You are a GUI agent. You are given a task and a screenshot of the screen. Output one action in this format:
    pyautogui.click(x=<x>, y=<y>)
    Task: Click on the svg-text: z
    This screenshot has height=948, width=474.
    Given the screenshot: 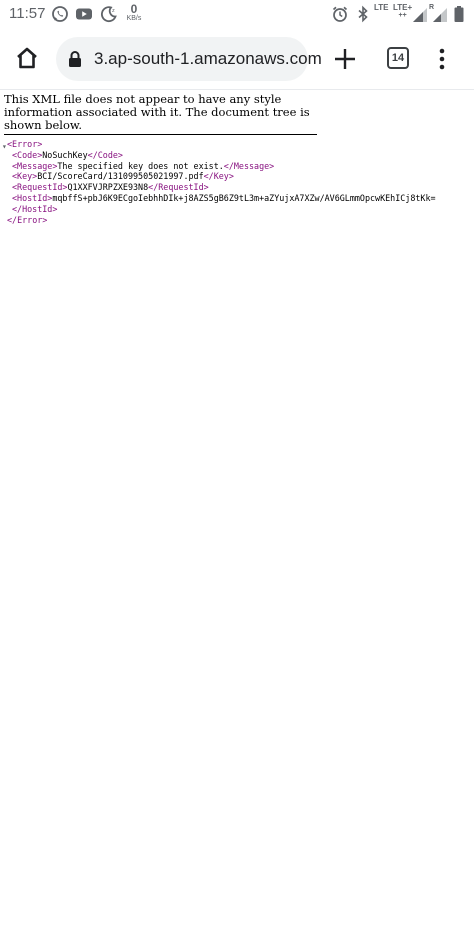 What is the action you would take?
    pyautogui.click(x=113, y=11)
    